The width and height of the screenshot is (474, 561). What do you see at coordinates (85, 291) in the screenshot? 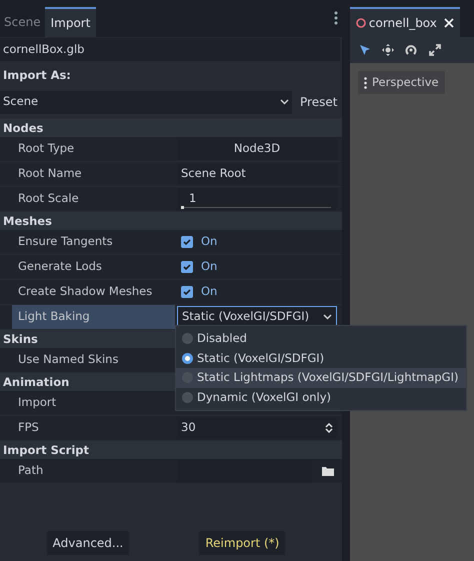
I see `property-label: Create Shadow Meshes` at bounding box center [85, 291].